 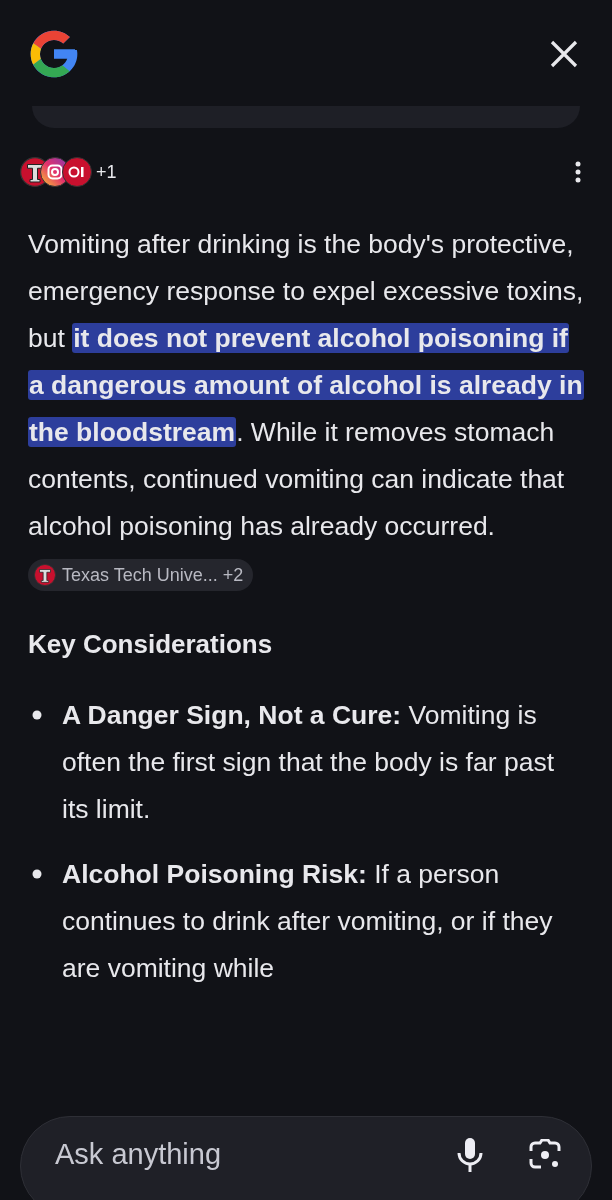 I want to click on camera-lens-icon, so click(x=545, y=1155).